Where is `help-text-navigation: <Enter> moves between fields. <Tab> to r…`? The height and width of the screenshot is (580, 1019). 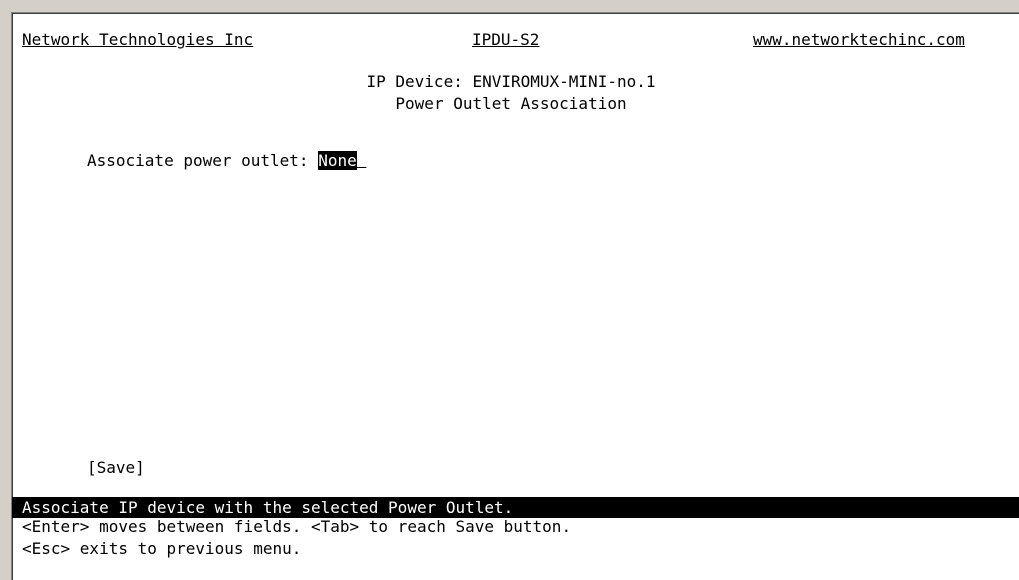
help-text-navigation: <Enter> moves between fields. <Tab> to r… is located at coordinates (297, 526).